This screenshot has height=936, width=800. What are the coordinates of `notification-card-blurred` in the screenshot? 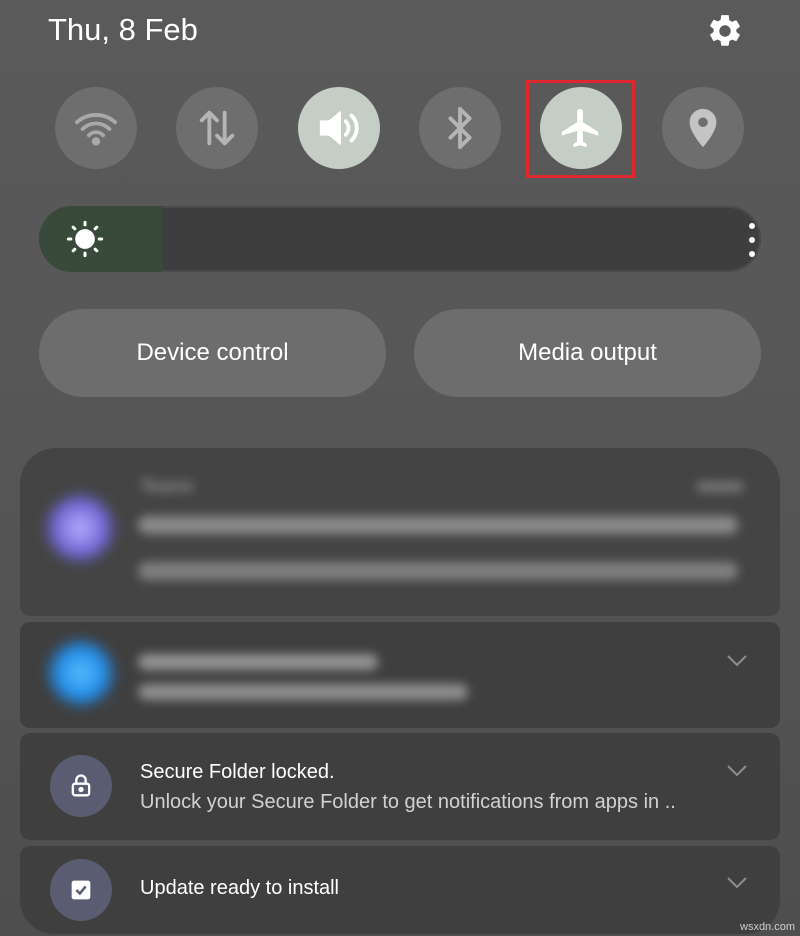 It's located at (400, 675).